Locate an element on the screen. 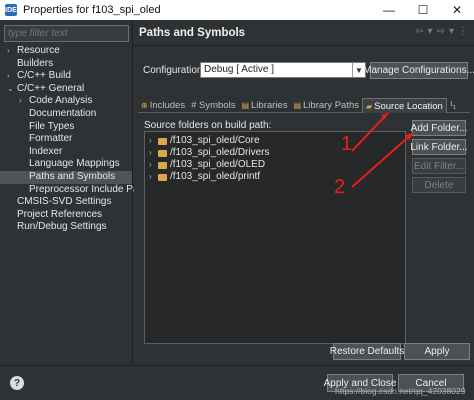 The image size is (474, 400). tab-include: ⊕ Includes is located at coordinates (163, 105).